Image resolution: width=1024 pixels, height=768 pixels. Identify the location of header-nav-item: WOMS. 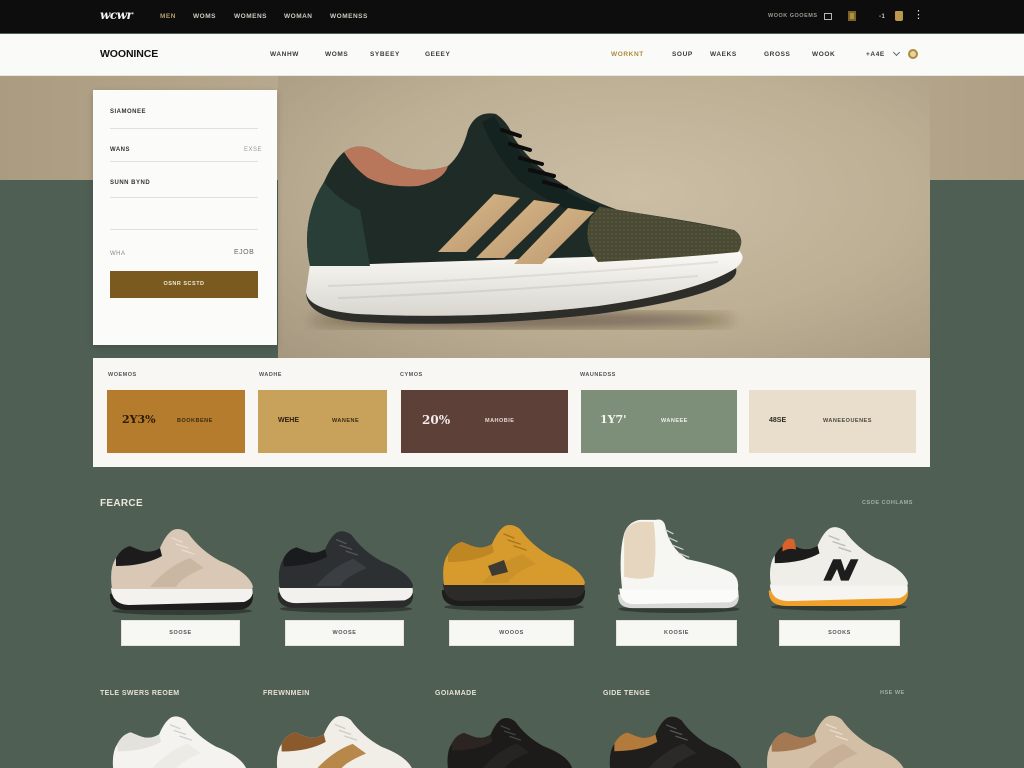
(336, 55).